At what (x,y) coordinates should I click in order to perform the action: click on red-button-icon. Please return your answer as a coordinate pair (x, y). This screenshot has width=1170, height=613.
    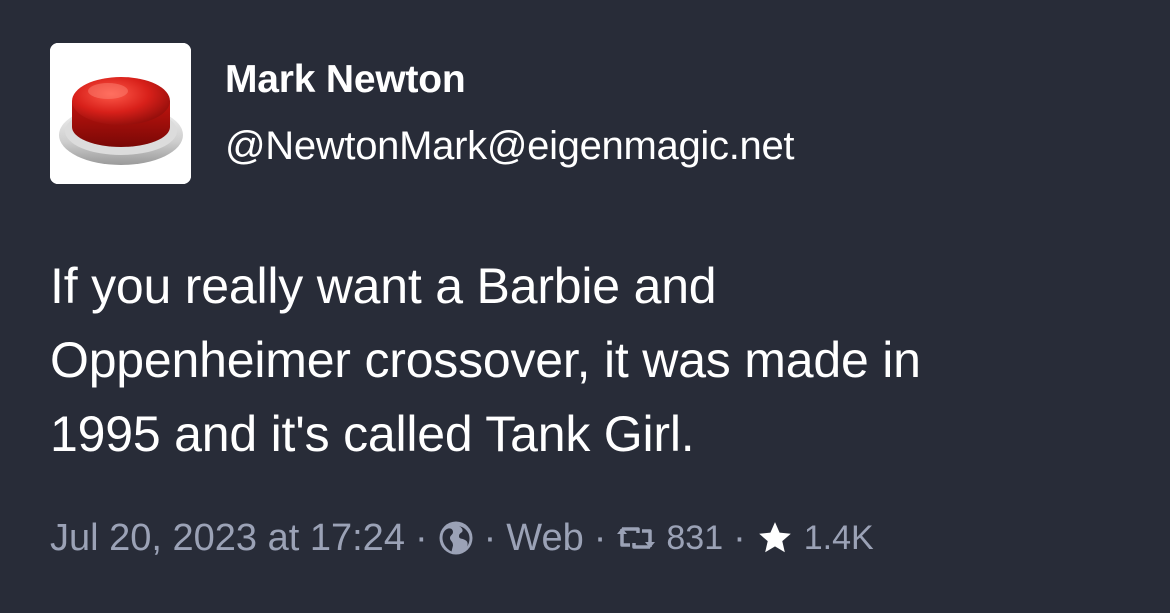
    Looking at the image, I should click on (120, 113).